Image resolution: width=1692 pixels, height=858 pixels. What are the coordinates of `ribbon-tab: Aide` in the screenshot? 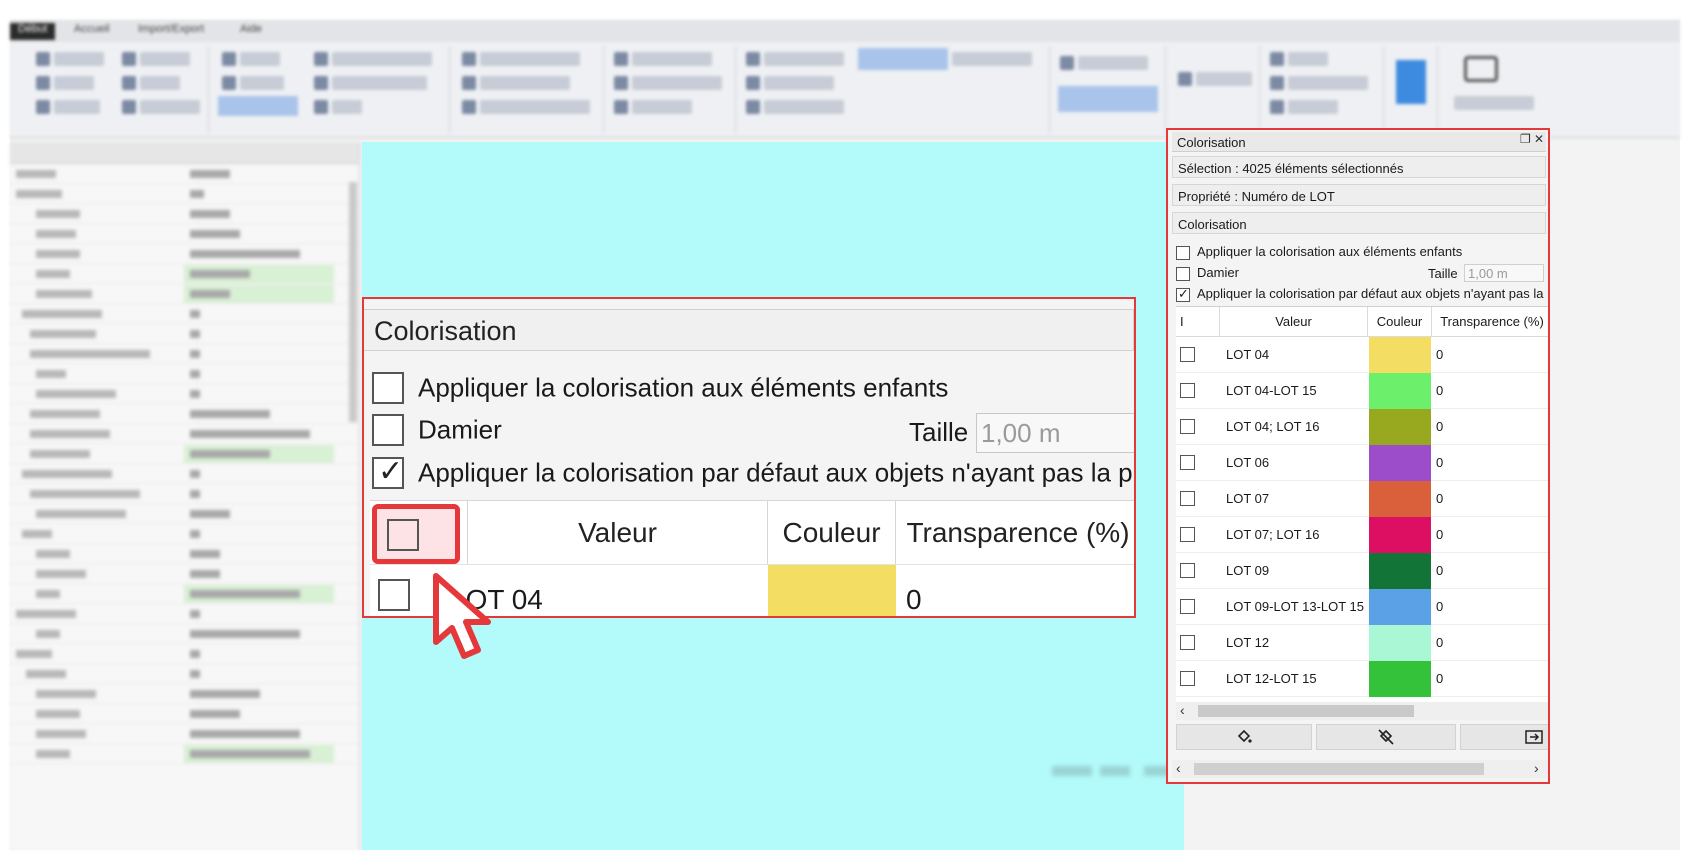 It's located at (251, 31).